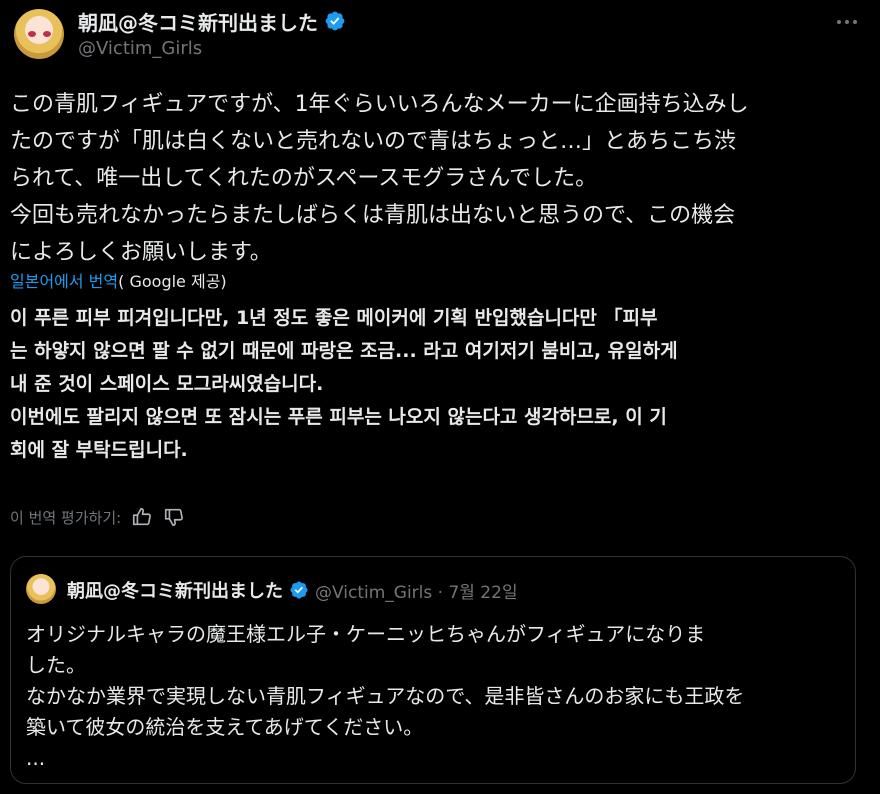 This screenshot has width=880, height=794. What do you see at coordinates (140, 48) in the screenshot?
I see `author-handle: @Victim_Girls` at bounding box center [140, 48].